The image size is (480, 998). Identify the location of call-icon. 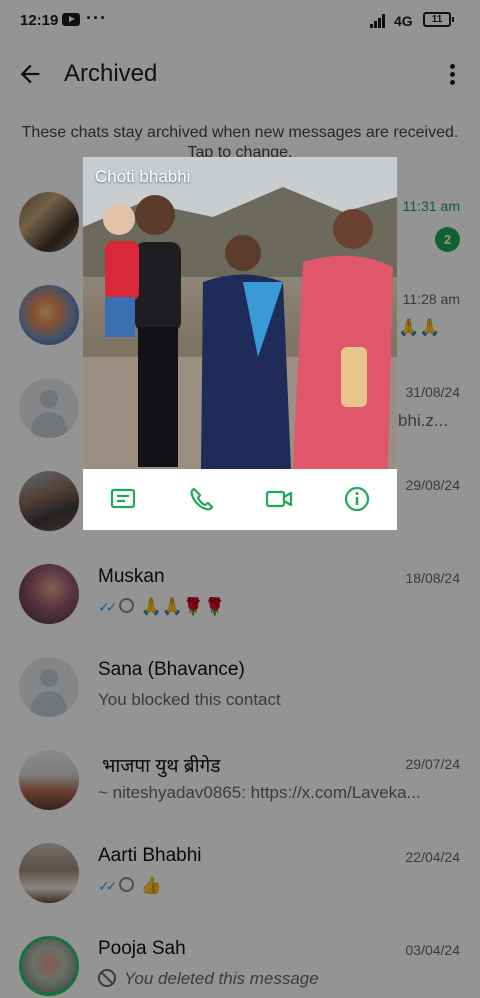
(201, 499).